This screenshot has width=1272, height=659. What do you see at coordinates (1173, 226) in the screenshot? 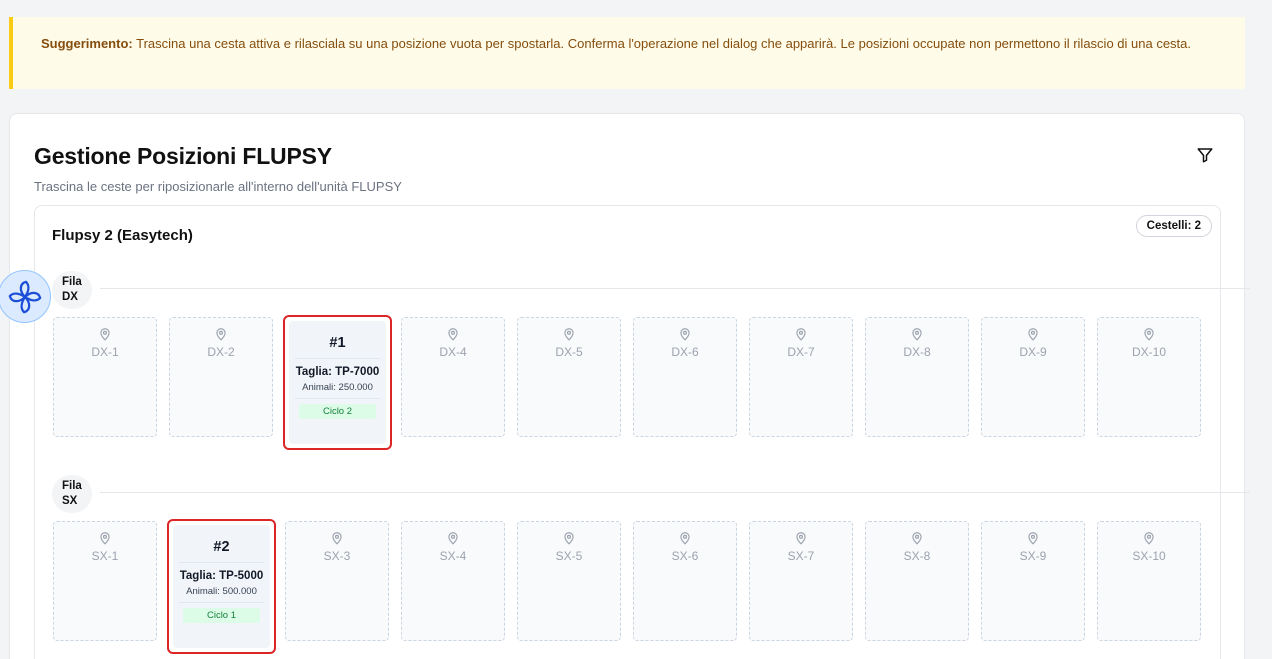
I see `basket-count-badge: Cestelli: 2` at bounding box center [1173, 226].